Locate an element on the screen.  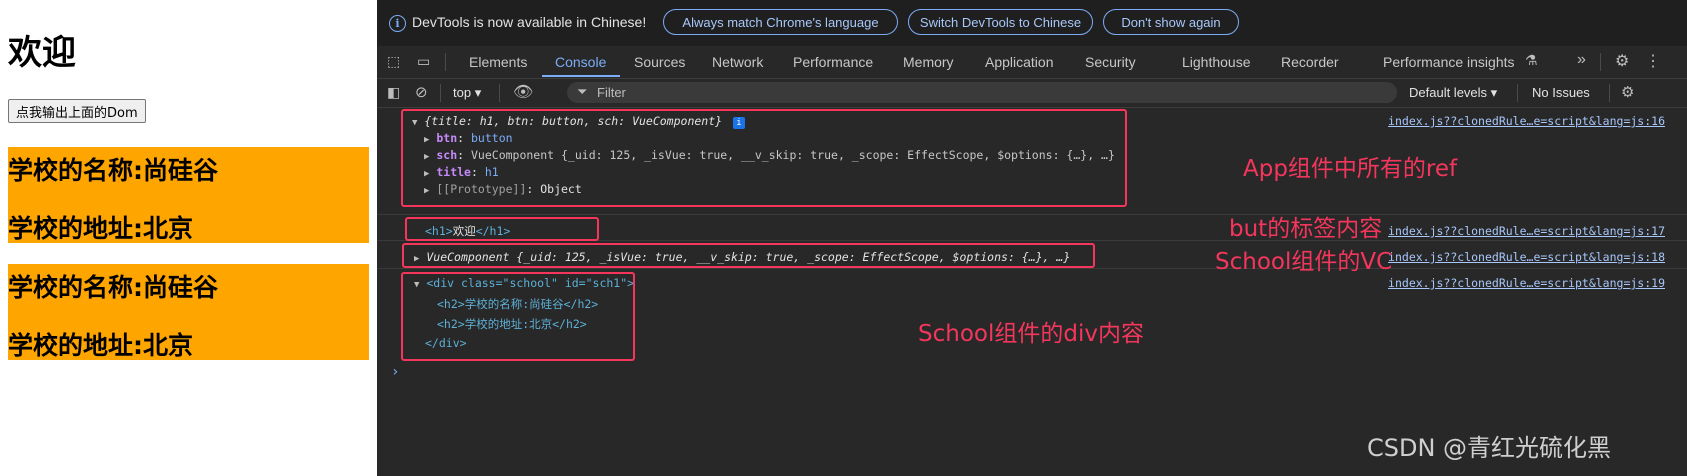
tab-performance: Performance is located at coordinates (833, 62).